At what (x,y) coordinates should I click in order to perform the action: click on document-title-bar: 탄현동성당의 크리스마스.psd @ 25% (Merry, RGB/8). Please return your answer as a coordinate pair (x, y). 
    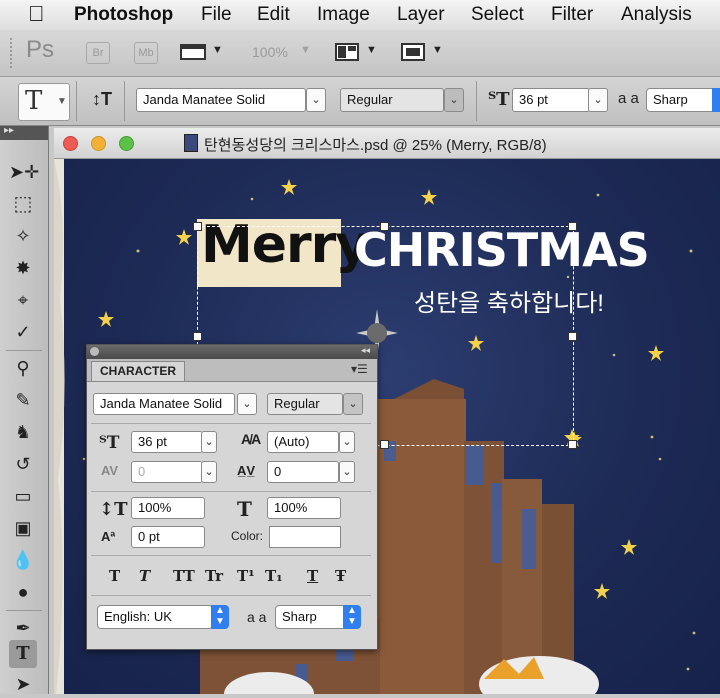
    Looking at the image, I should click on (387, 143).